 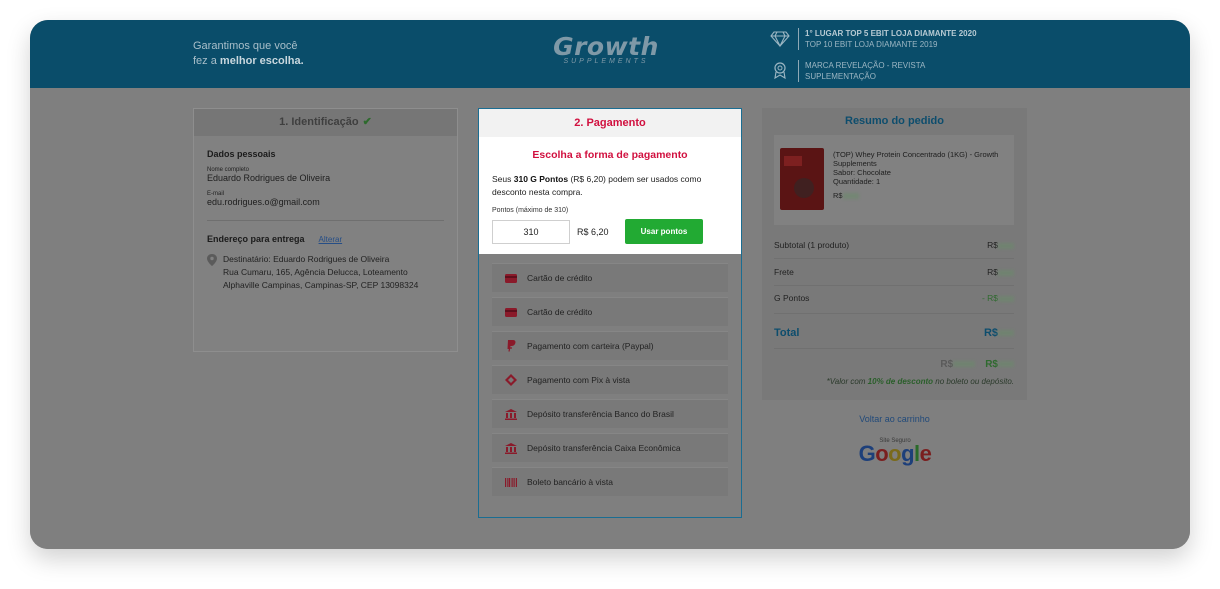 I want to click on subtotal-value: R$, so click(x=1000, y=245).